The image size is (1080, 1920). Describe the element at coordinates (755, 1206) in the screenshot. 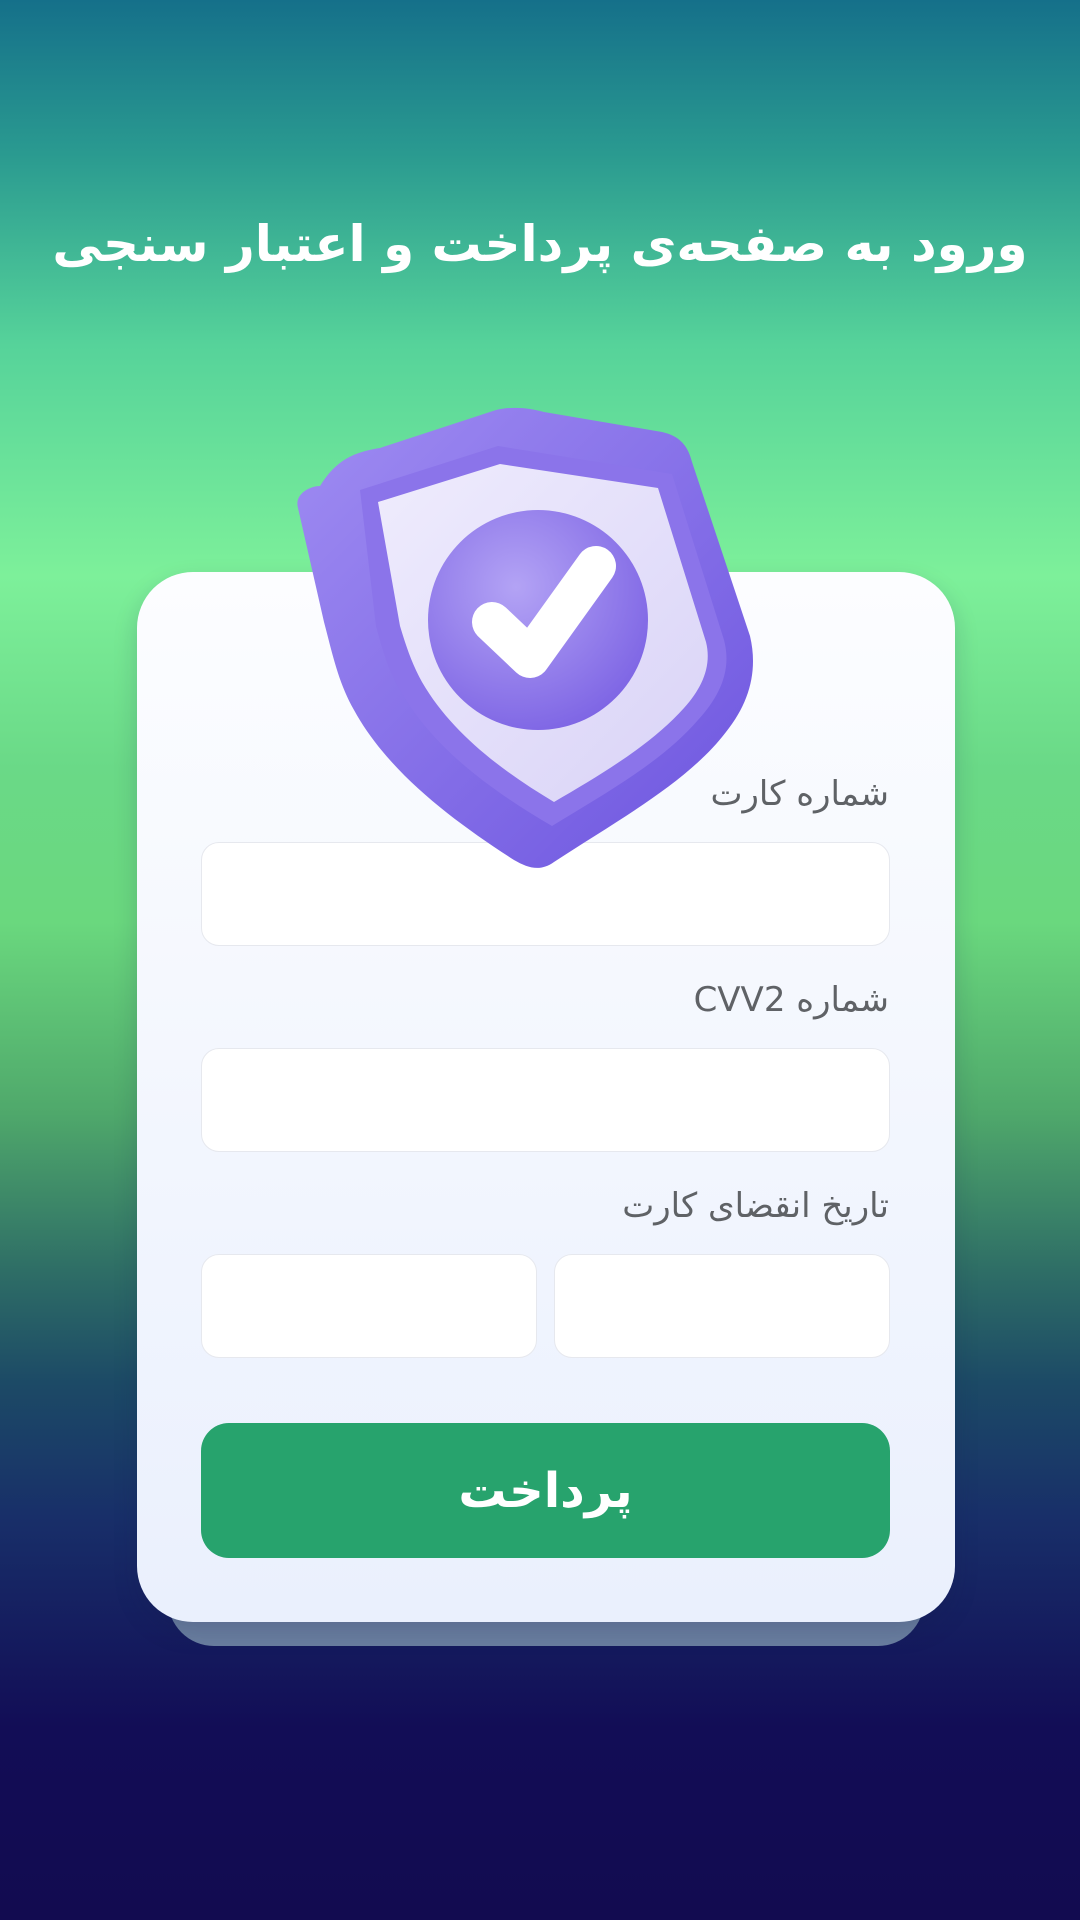

I see `expiry-label: تاریخ انقضای کارت` at that location.